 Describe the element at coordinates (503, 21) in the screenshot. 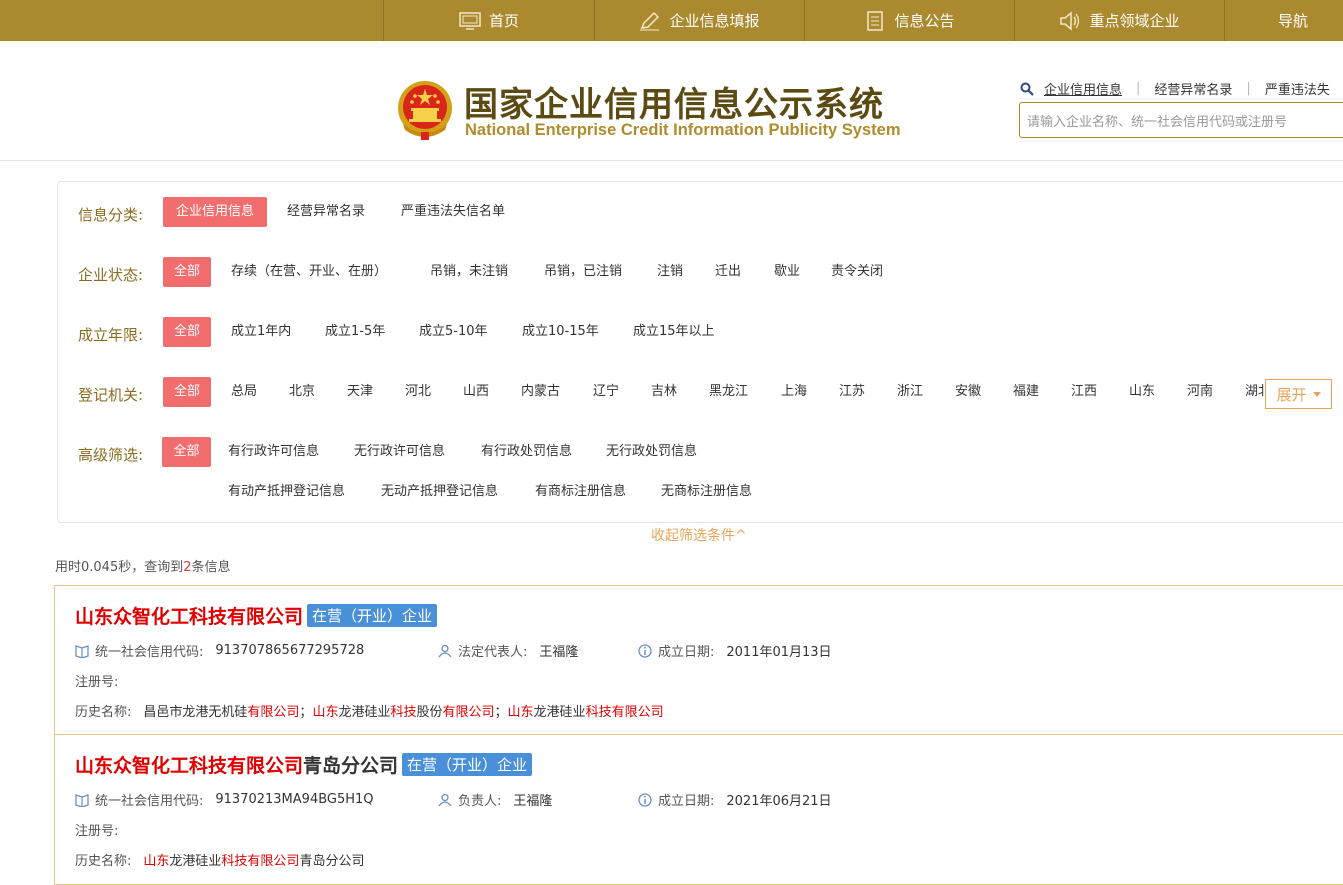

I see `nav-home-label: 首页` at that location.